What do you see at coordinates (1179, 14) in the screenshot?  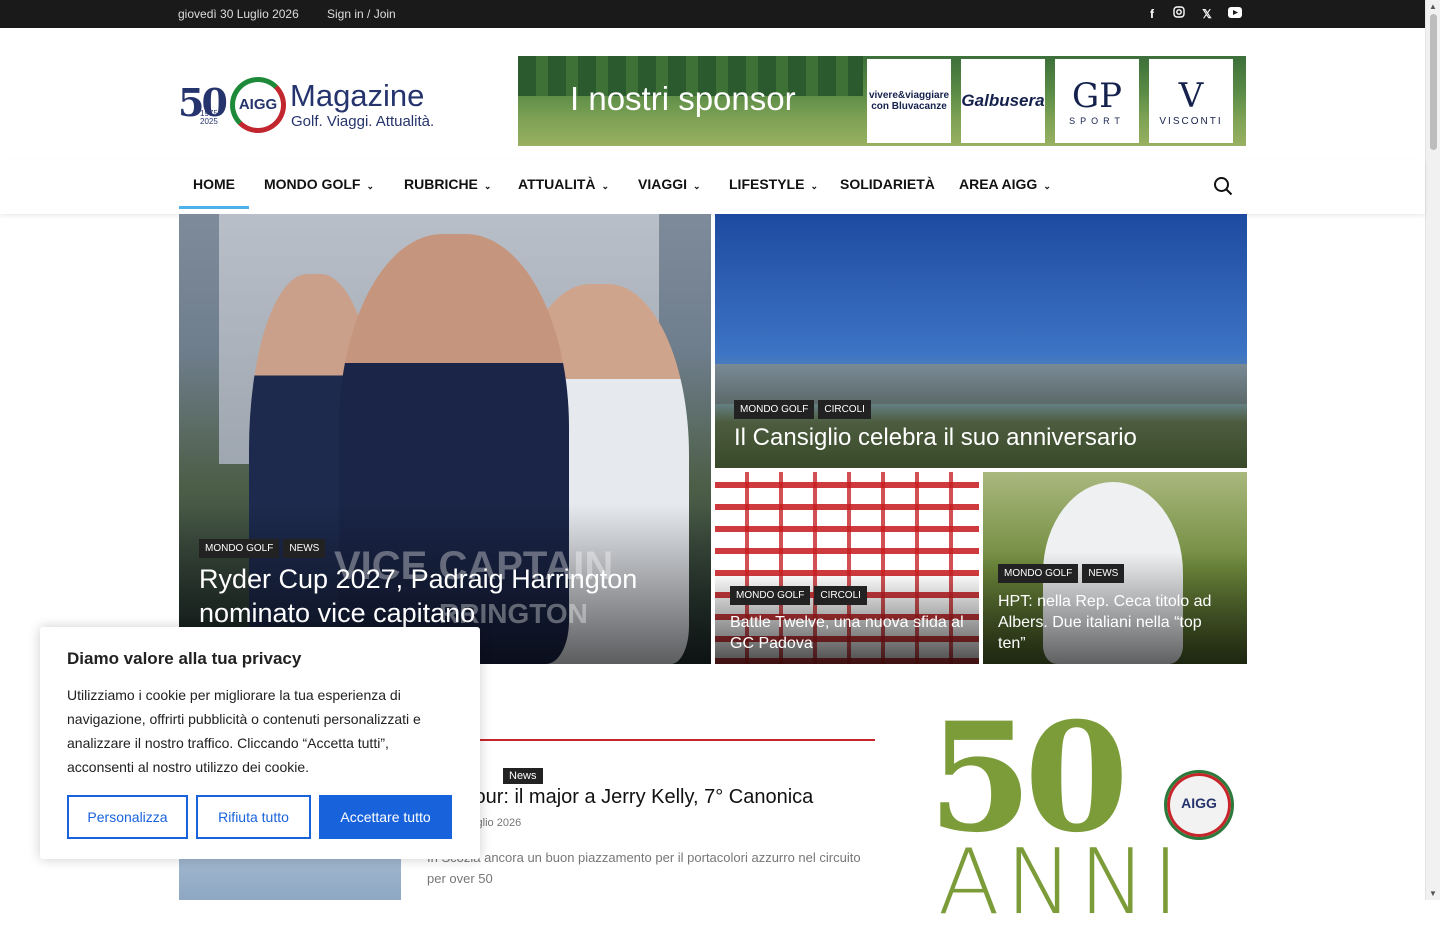 I see `instagram-icon` at bounding box center [1179, 14].